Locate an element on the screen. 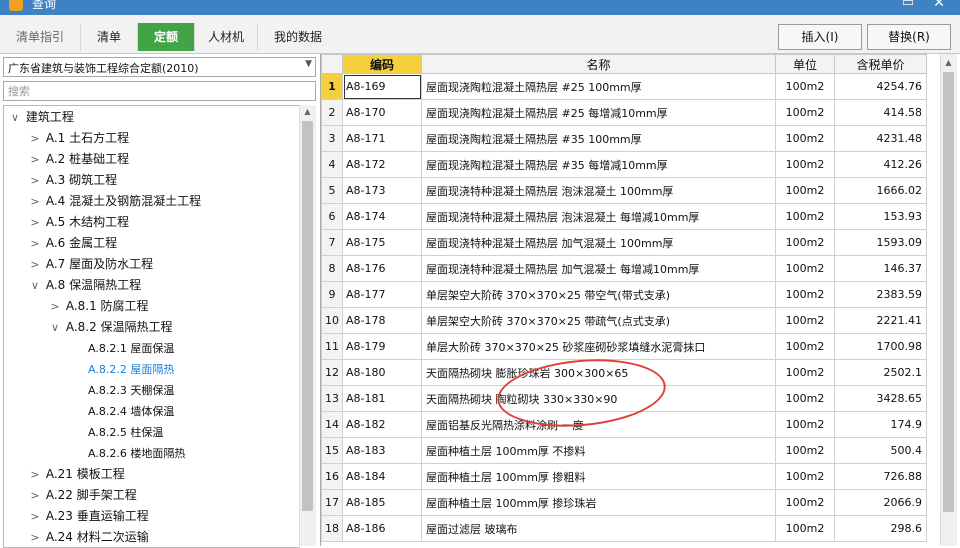 Image resolution: width=960 pixels, height=548 pixels. cell-price: 153.93 is located at coordinates (880, 216).